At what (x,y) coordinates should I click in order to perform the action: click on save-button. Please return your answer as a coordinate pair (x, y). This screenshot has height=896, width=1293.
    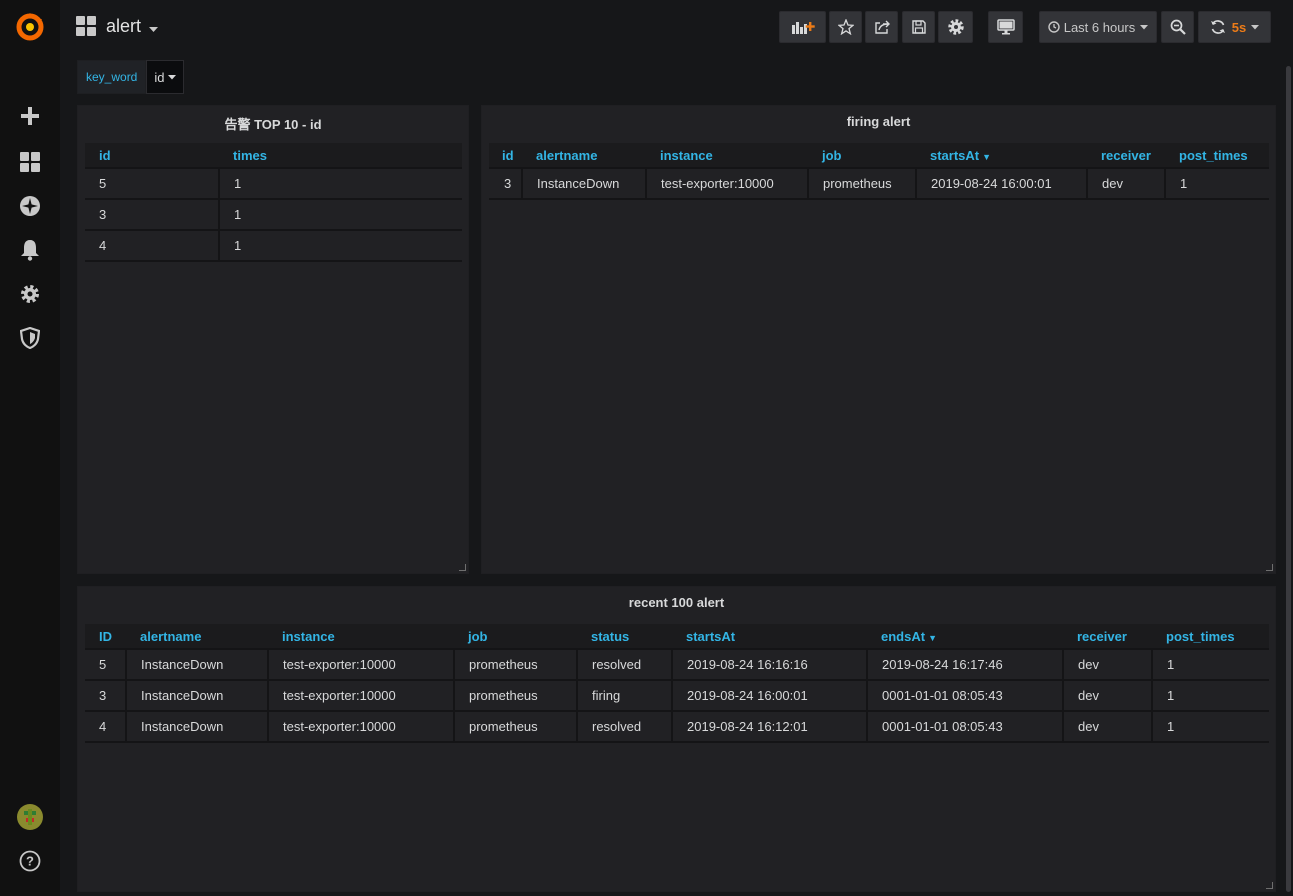
    Looking at the image, I should click on (918, 27).